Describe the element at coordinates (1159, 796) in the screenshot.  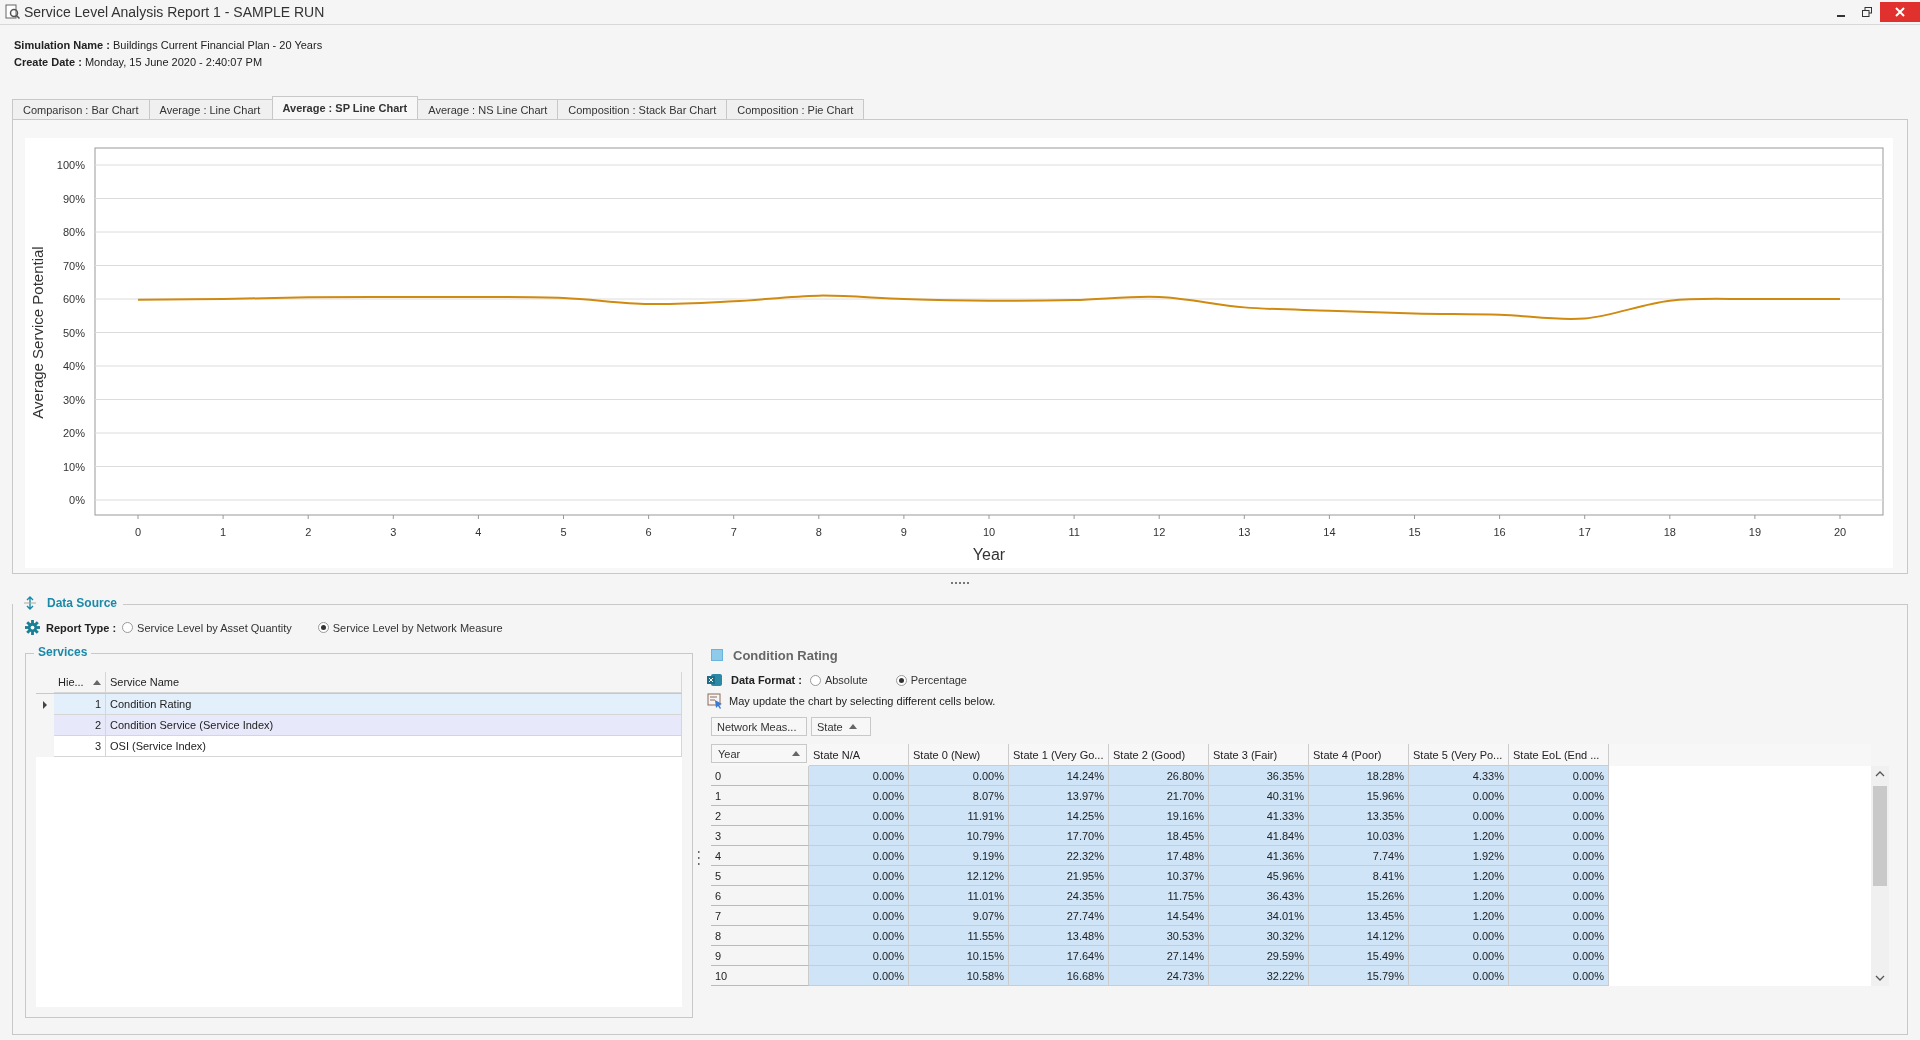
I see `table-cell: 21.70%` at that location.